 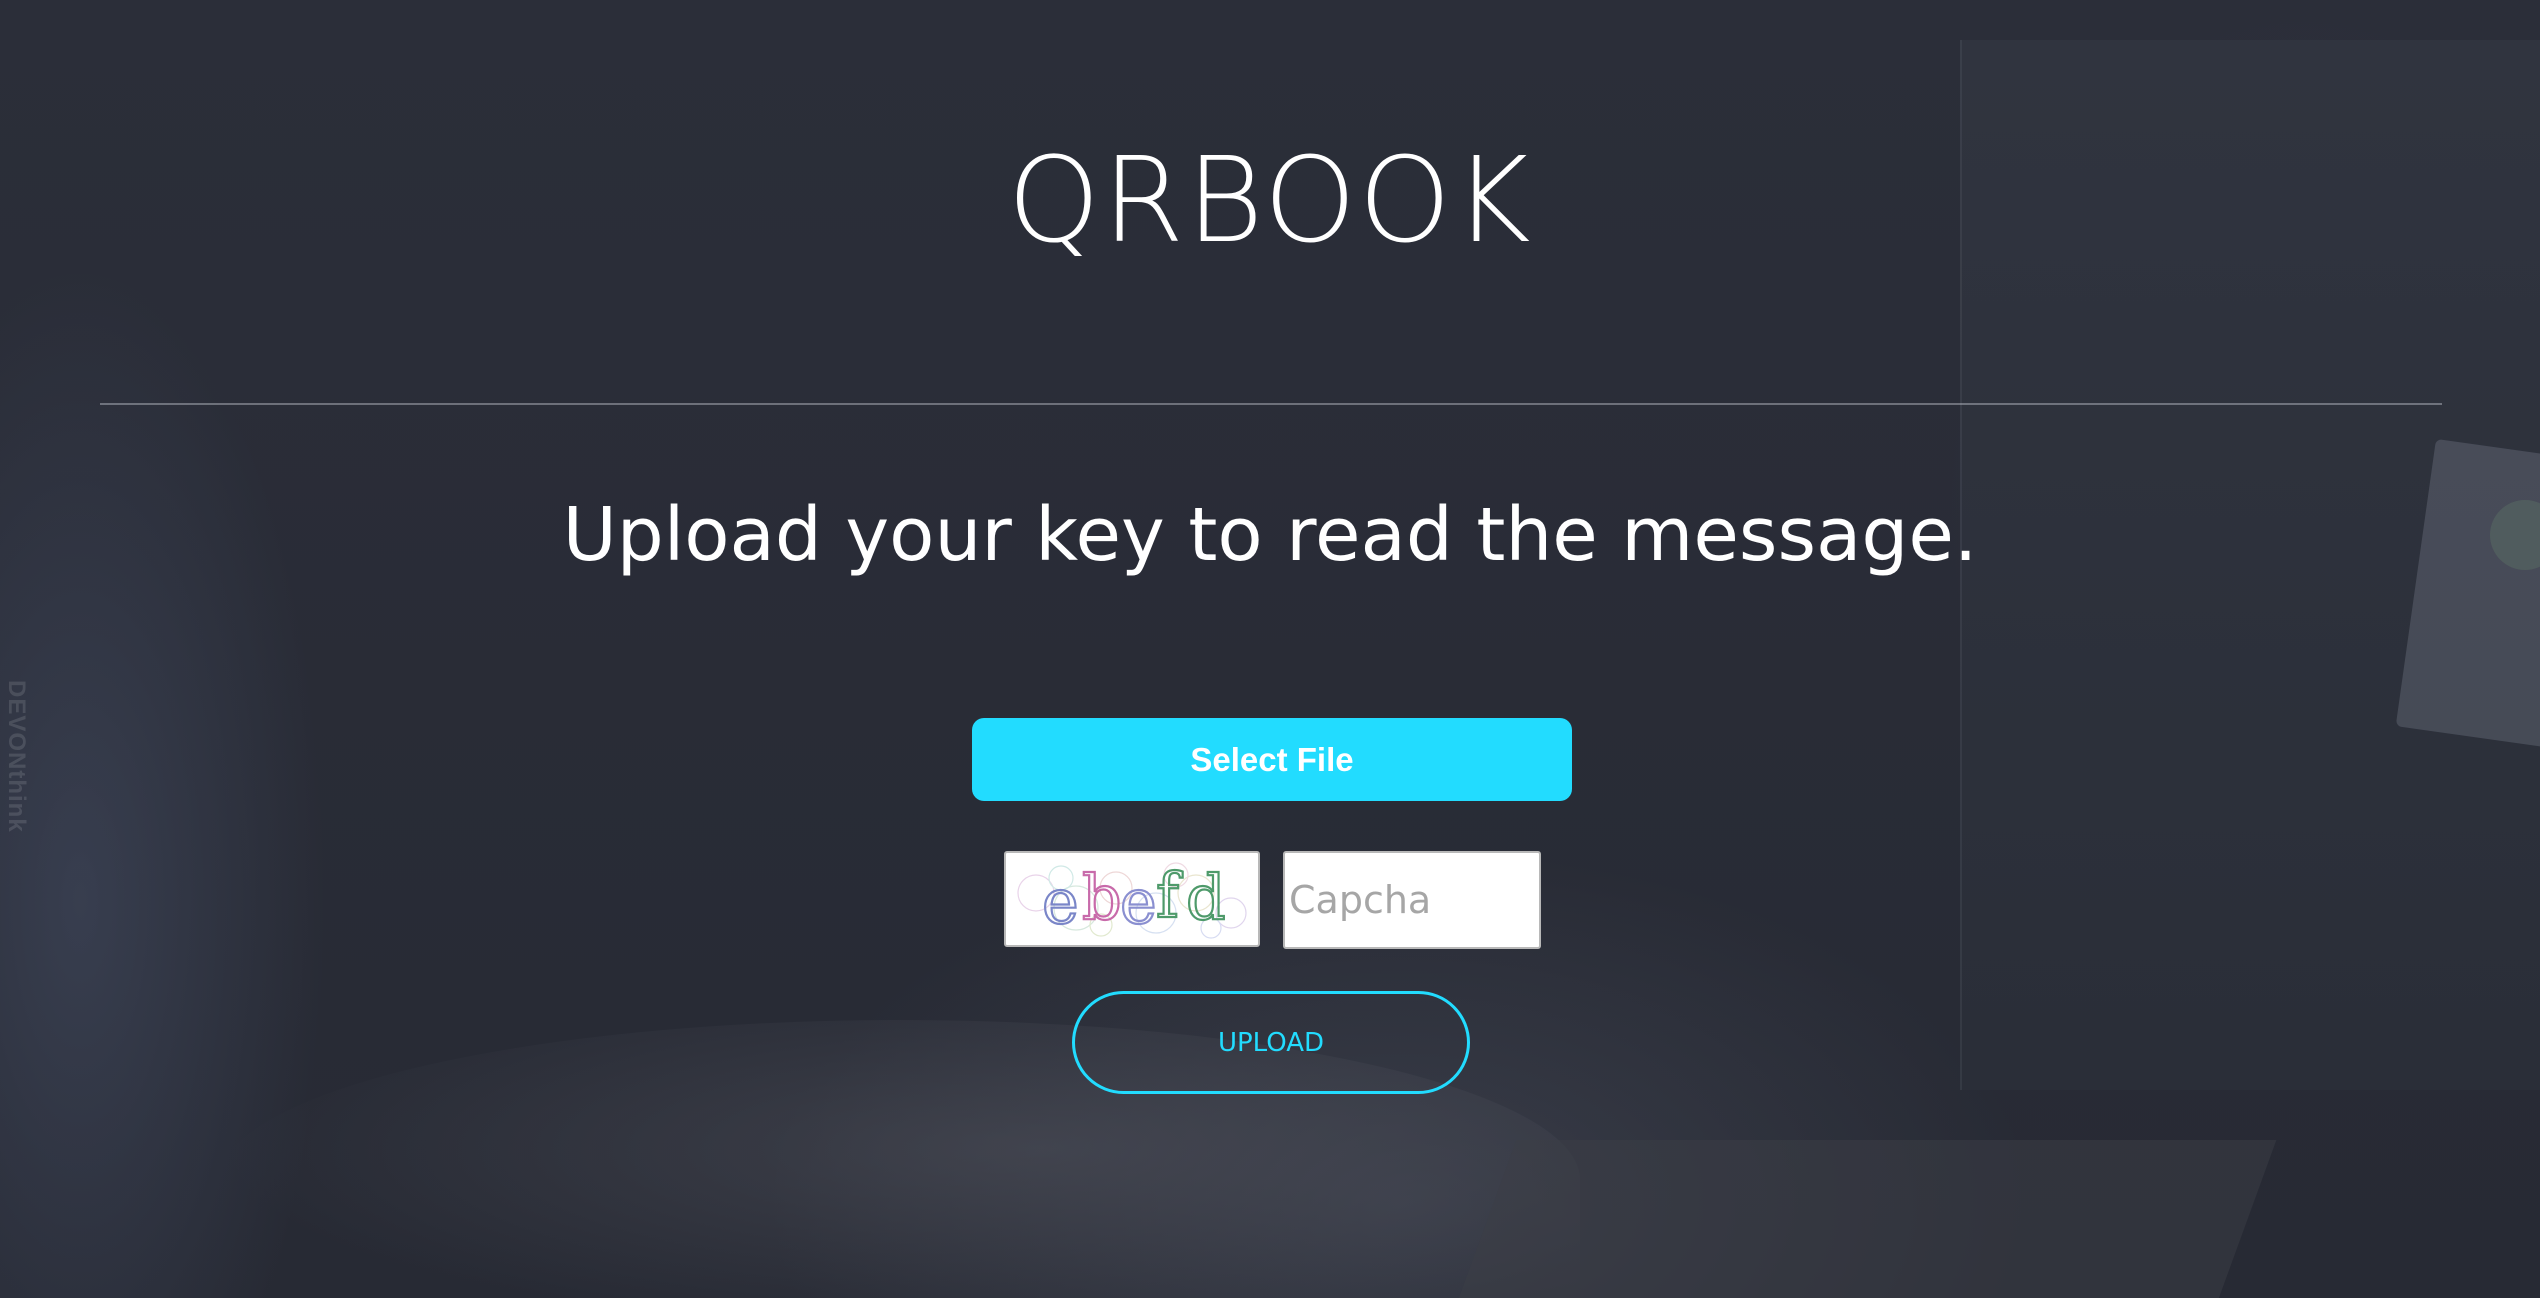 I want to click on captcha-graphic: e b e f d, so click(x=1132, y=898).